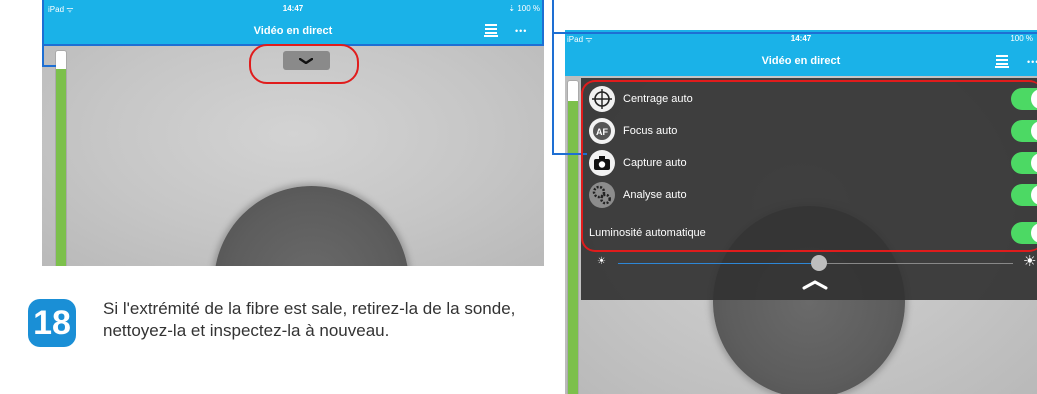  What do you see at coordinates (815, 285) in the screenshot?
I see `chevron-up-icon` at bounding box center [815, 285].